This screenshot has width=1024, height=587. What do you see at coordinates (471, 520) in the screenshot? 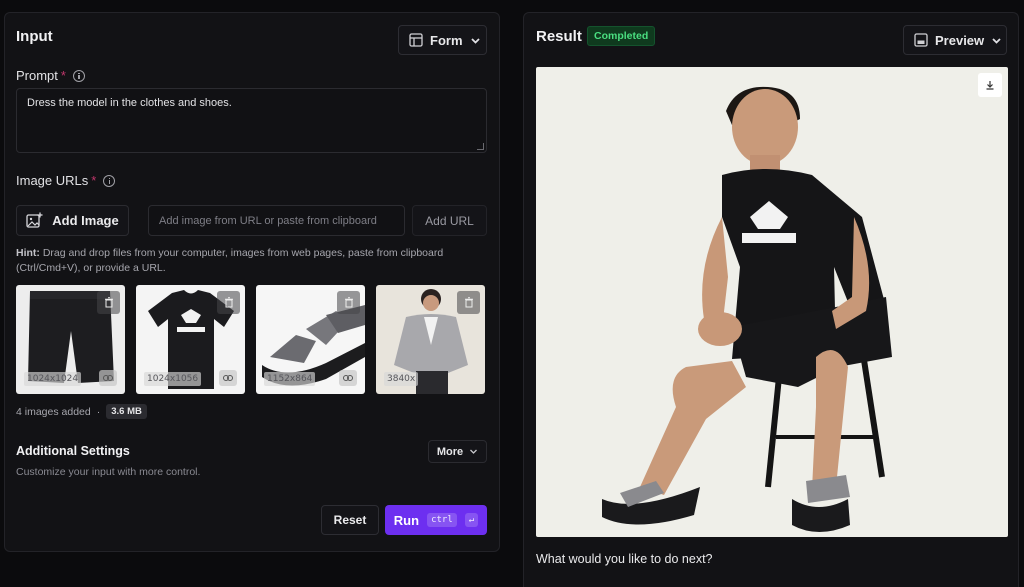
I see `enter-key-icon: ↵` at bounding box center [471, 520].